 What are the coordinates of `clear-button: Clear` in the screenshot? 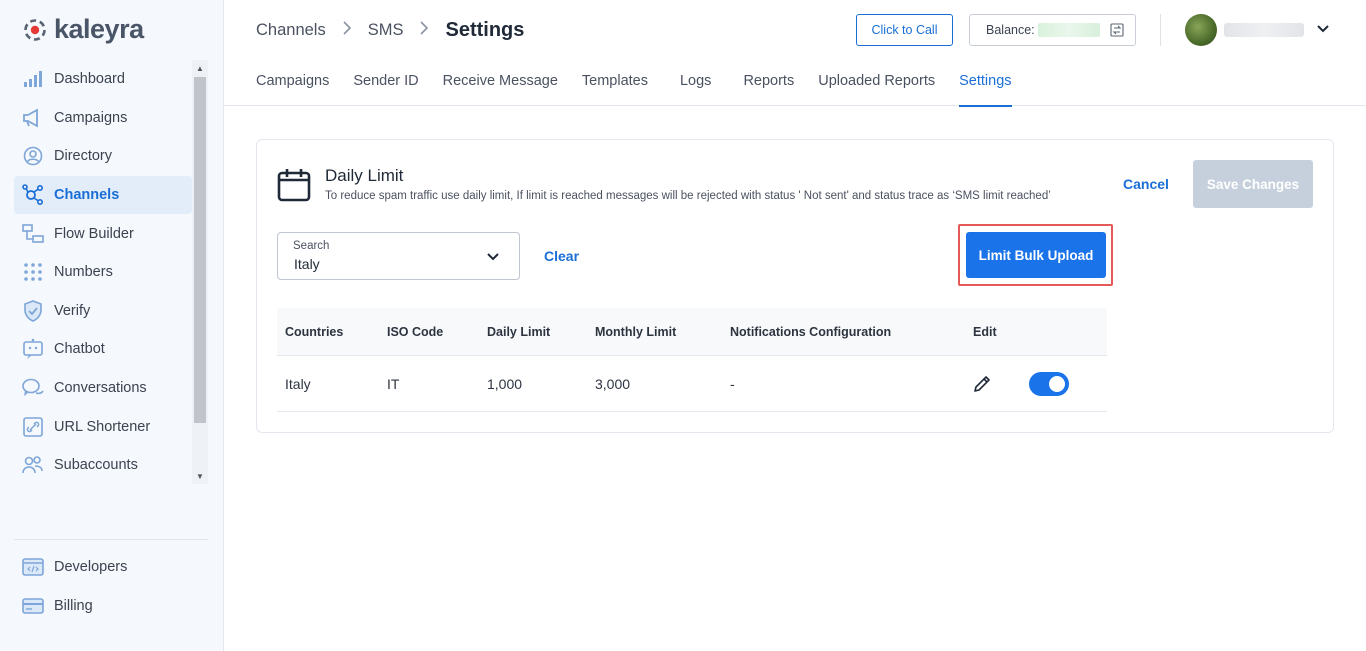 It's located at (561, 256).